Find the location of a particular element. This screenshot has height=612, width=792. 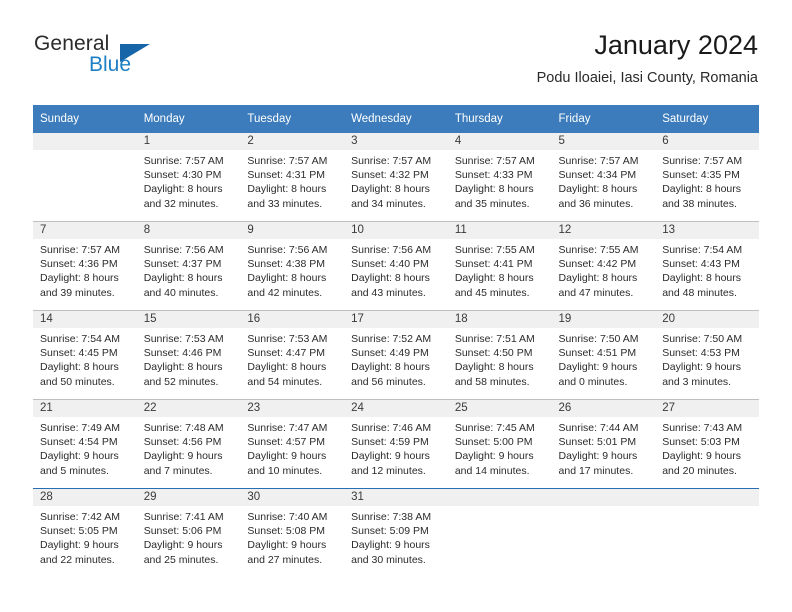

daylight-text-line2: and 36 minutes. is located at coordinates (596, 203).